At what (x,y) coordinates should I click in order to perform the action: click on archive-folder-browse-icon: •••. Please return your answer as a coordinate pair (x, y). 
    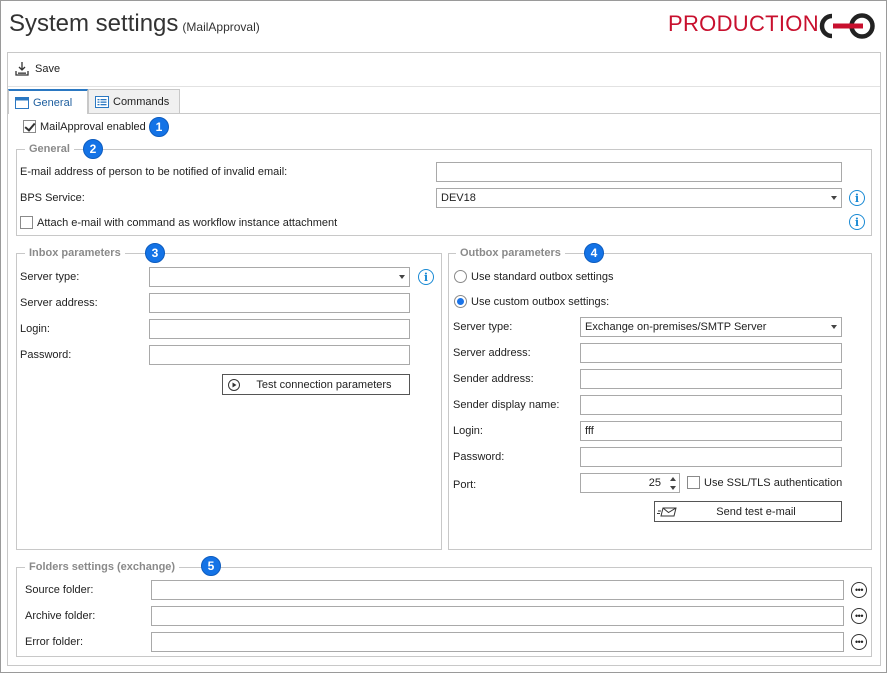
    Looking at the image, I should click on (859, 616).